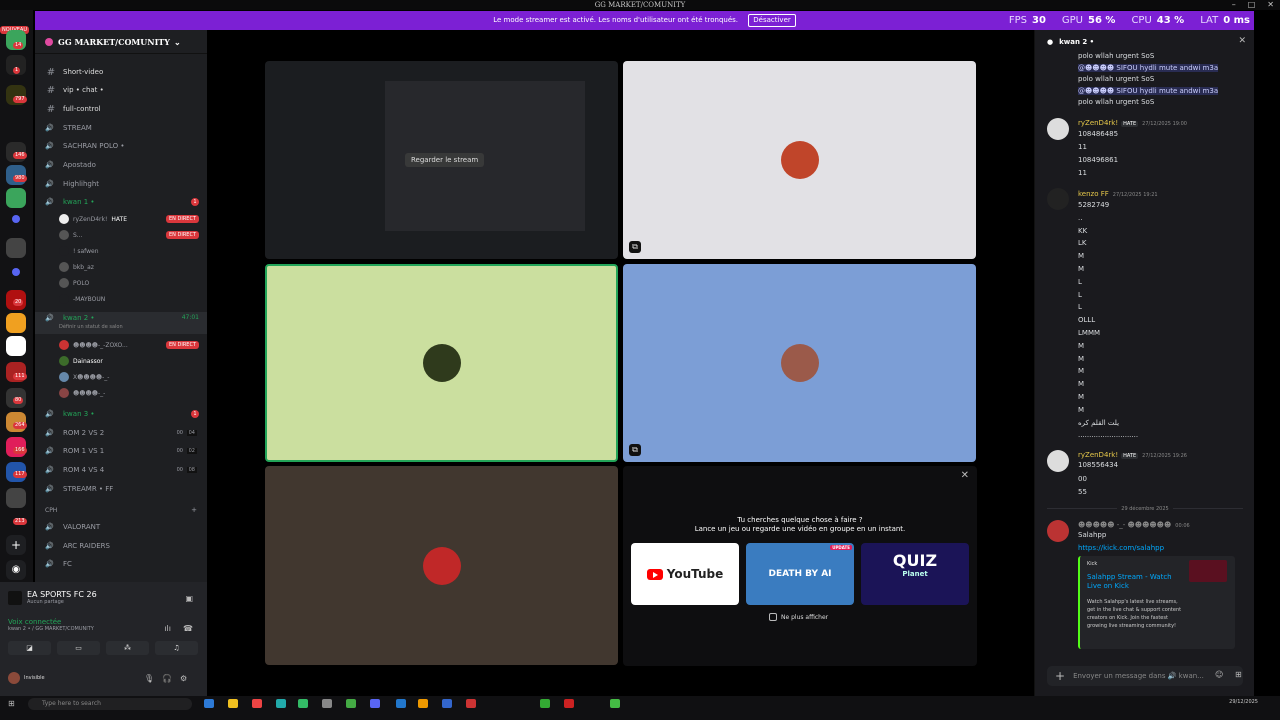 This screenshot has width=1280, height=720. Describe the element at coordinates (121, 361) in the screenshot. I see `voice-user: Dainassor` at that location.